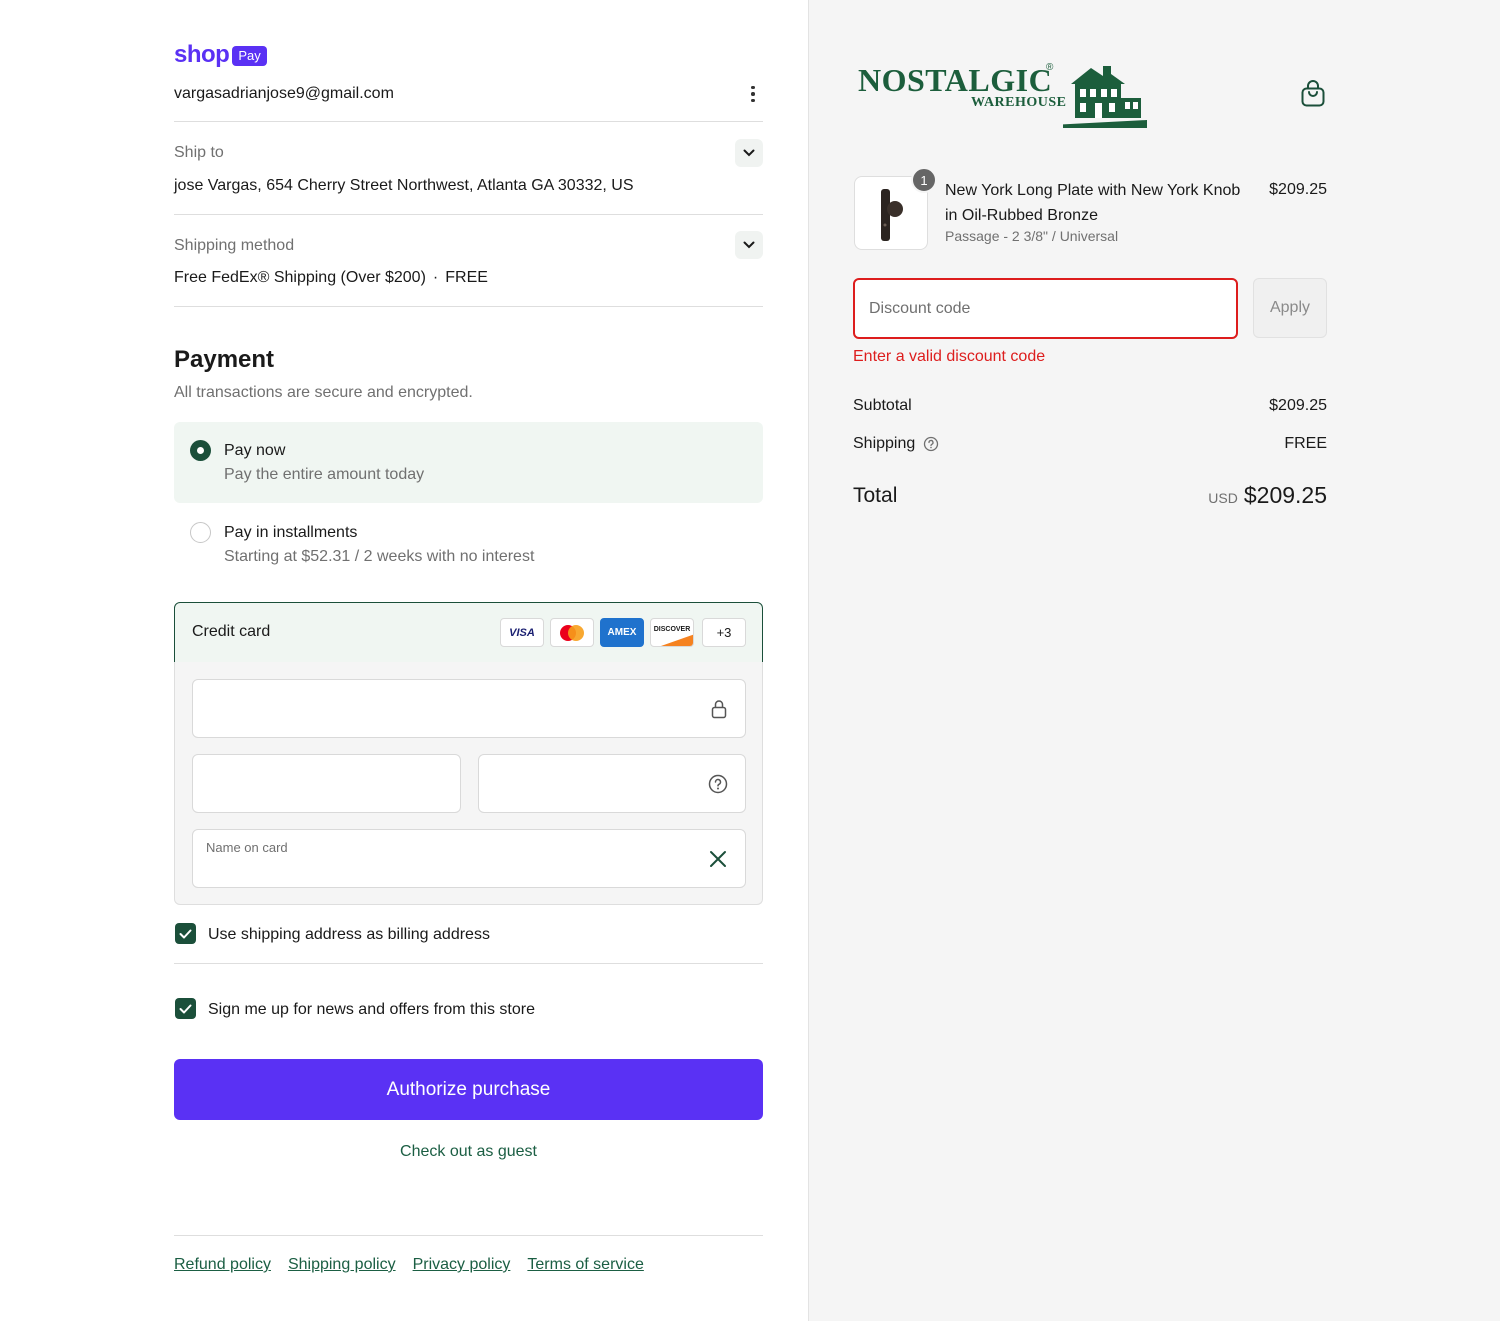 This screenshot has height=1321, width=1500. Describe the element at coordinates (1298, 189) in the screenshot. I see `product-price: $209.25` at that location.